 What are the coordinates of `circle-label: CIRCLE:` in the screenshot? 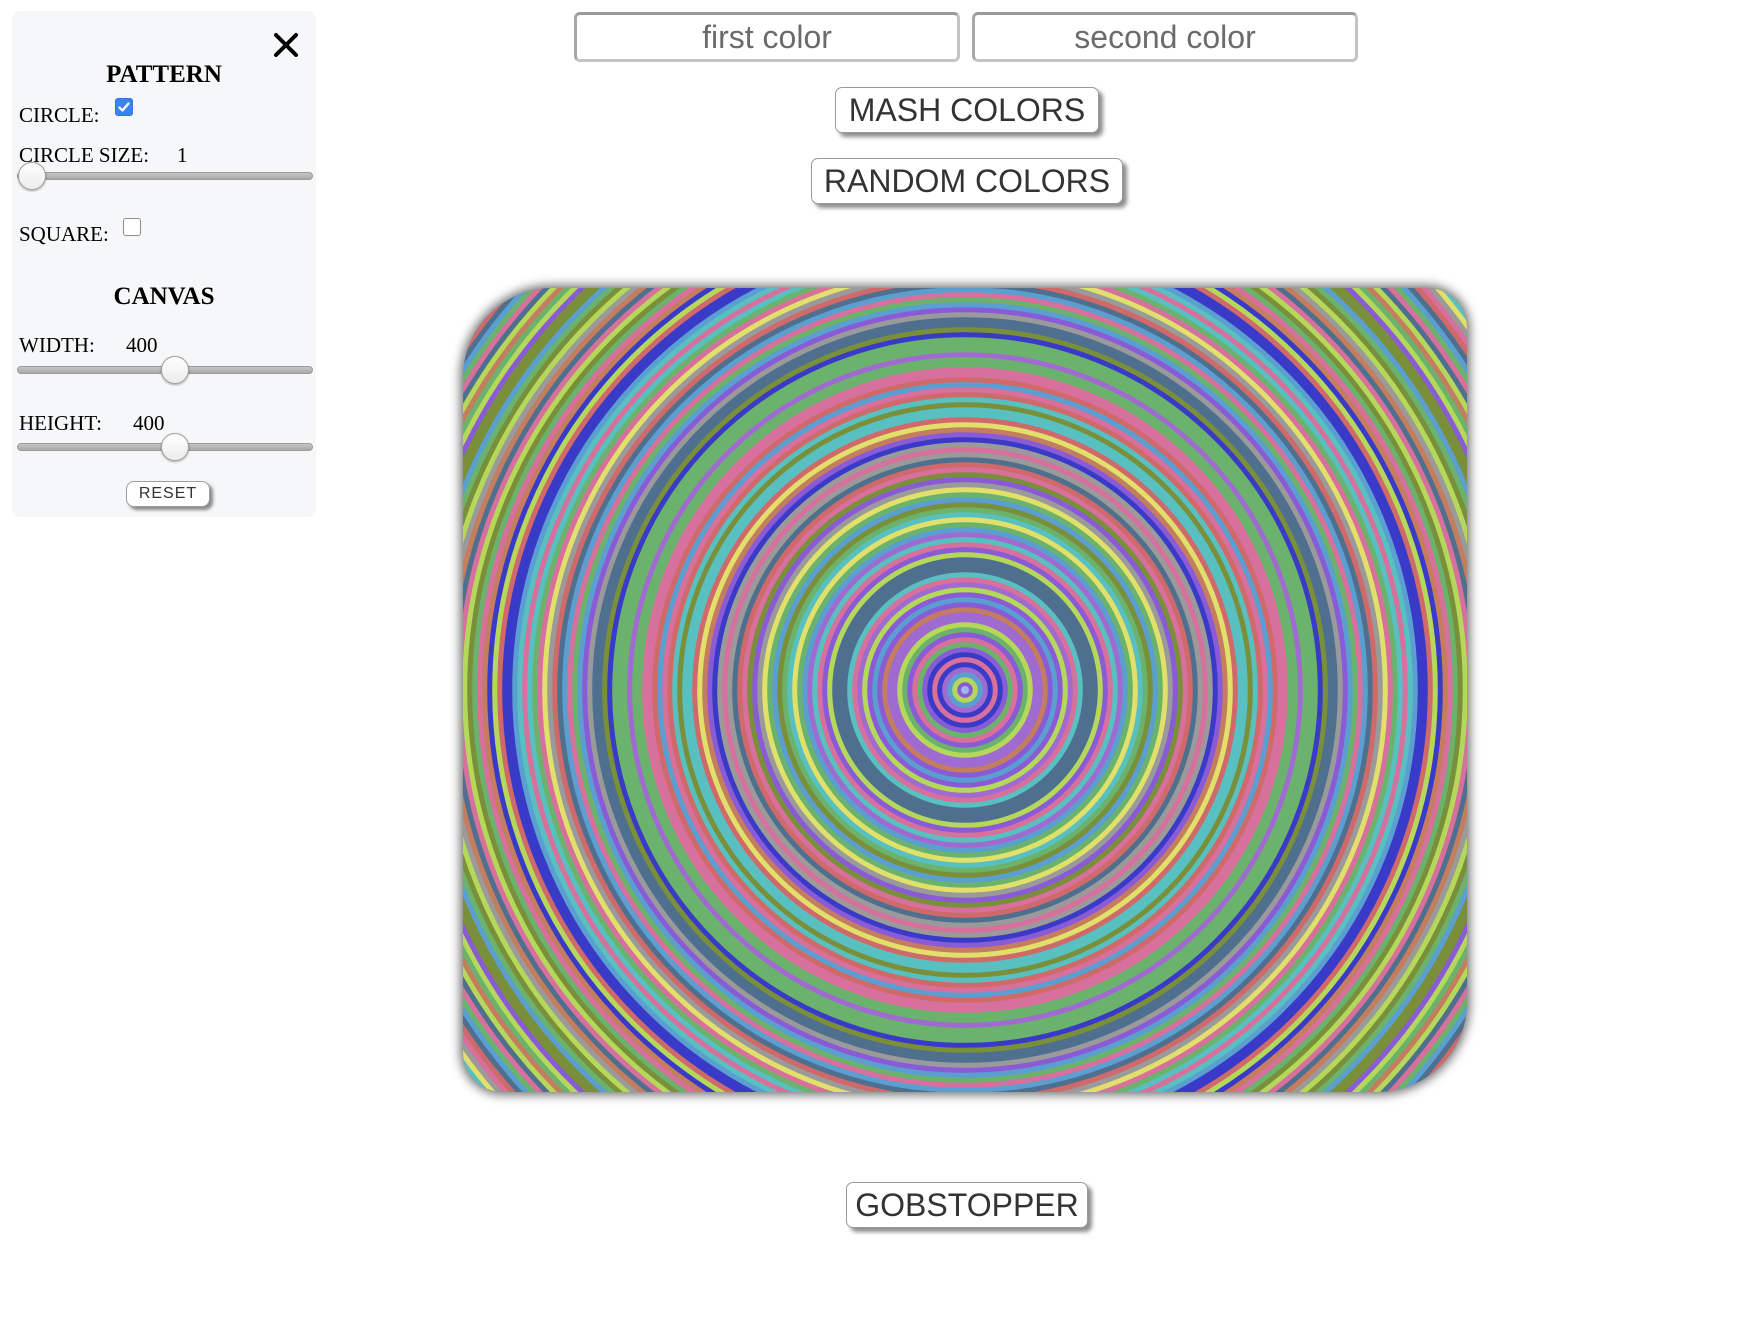 It's located at (59, 115).